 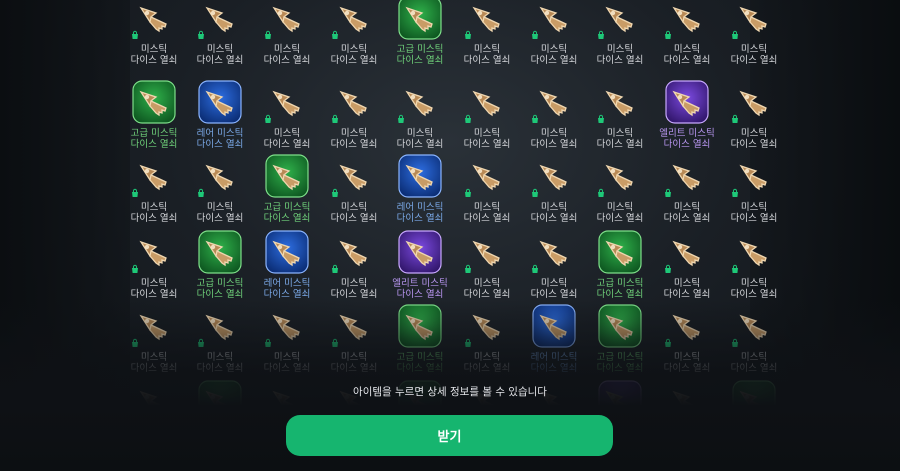 I want to click on item-name: 레어 미스틱, so click(x=420, y=207).